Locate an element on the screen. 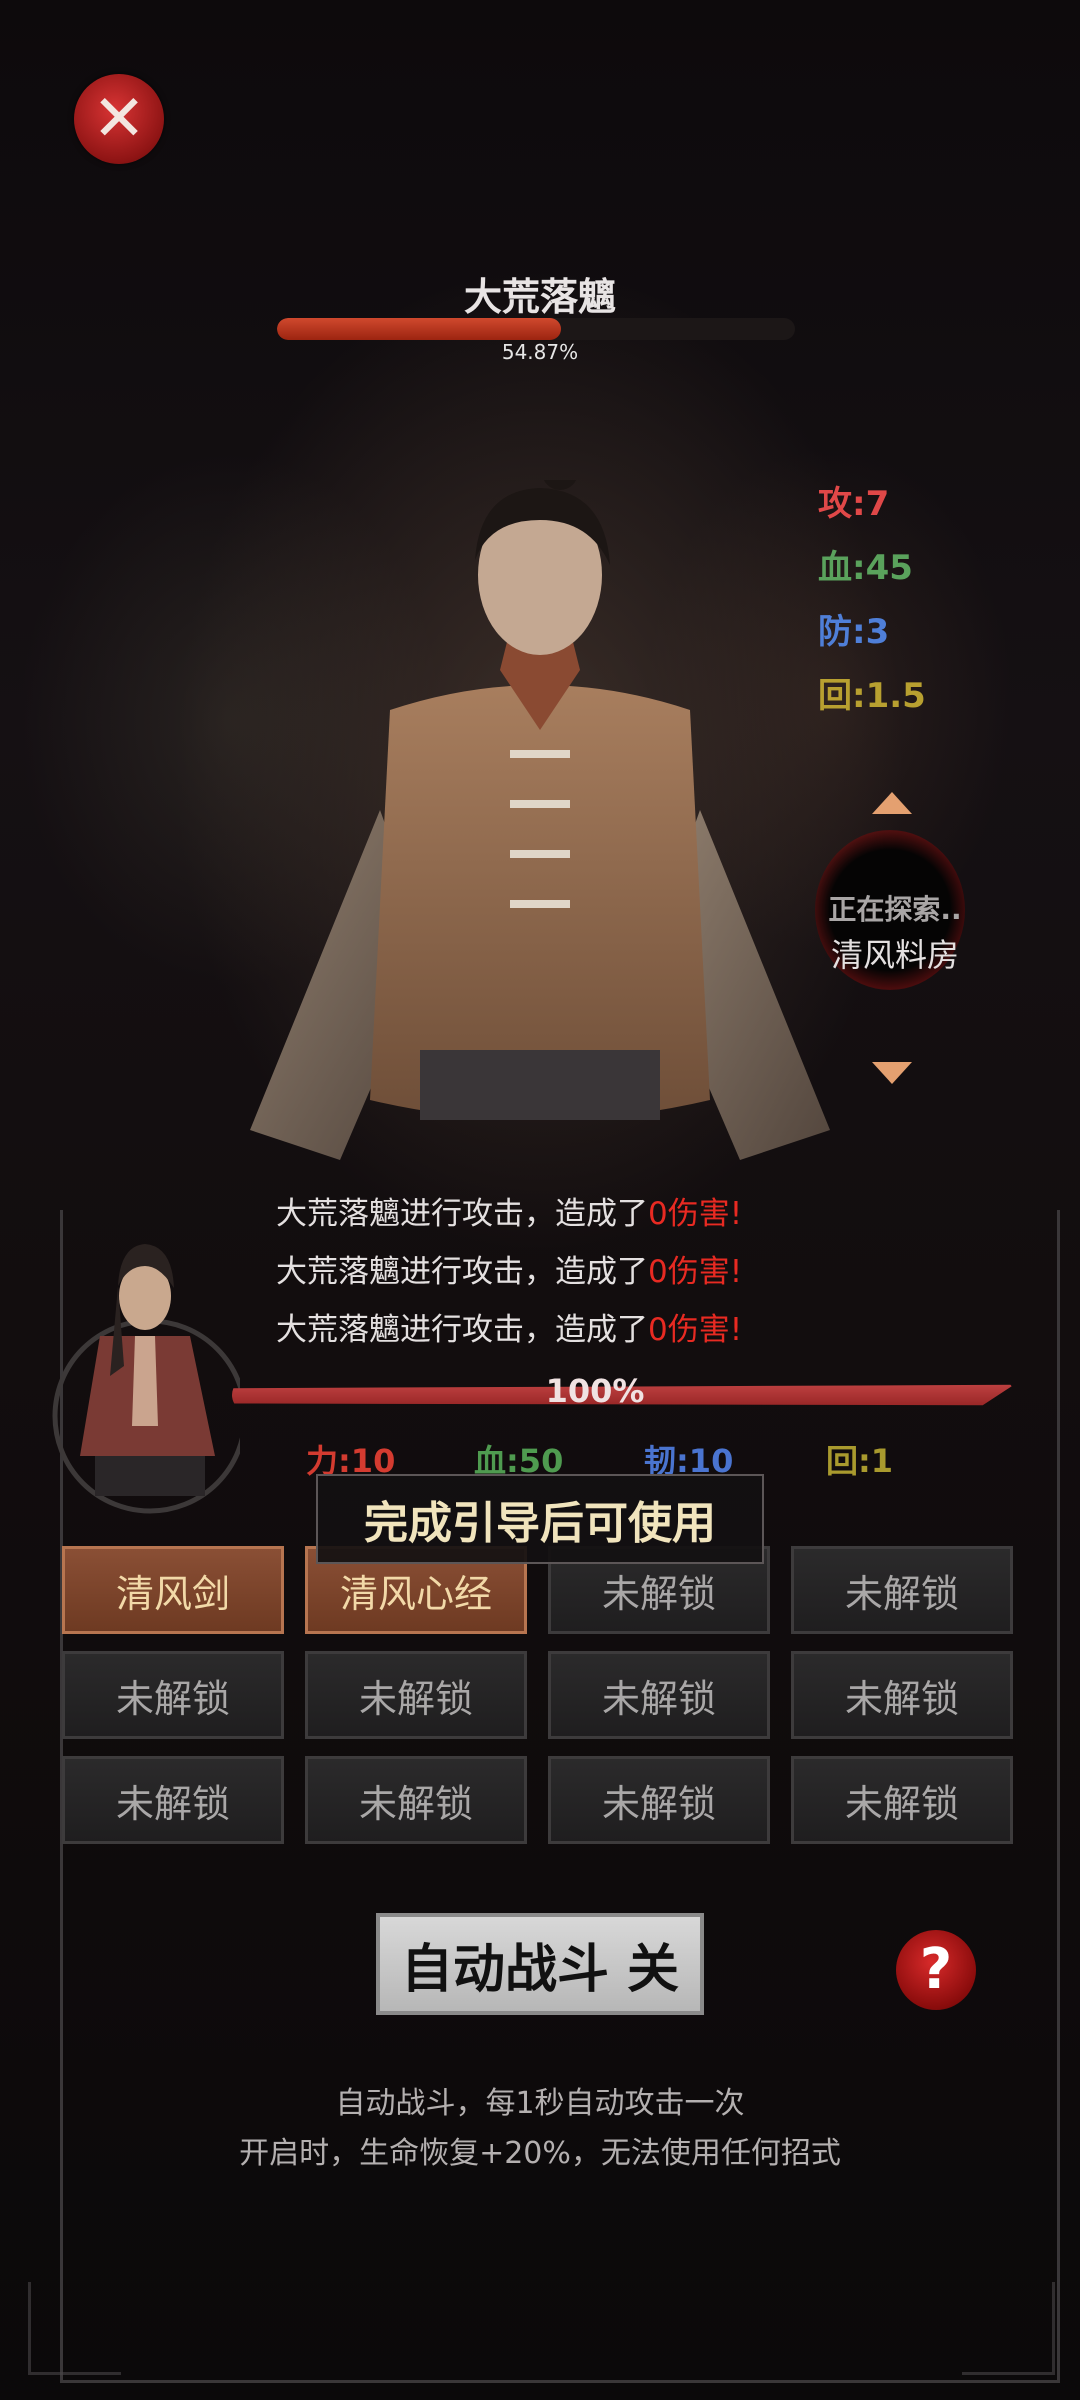 The height and width of the screenshot is (2400, 1080). question-icon: ? is located at coordinates (936, 1969).